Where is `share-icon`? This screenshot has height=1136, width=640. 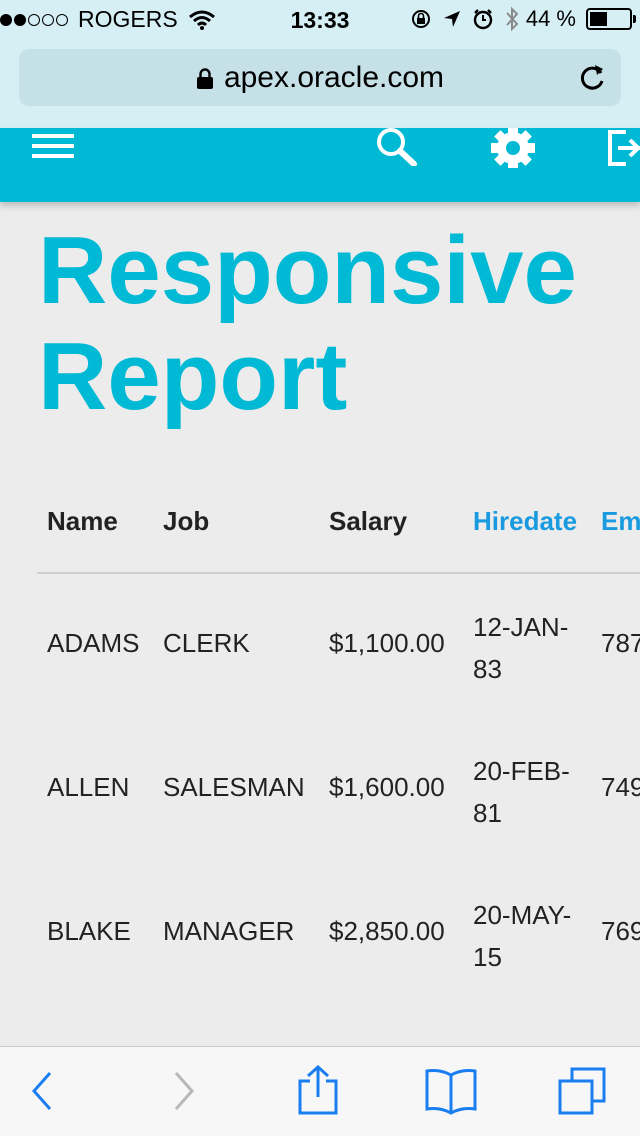 share-icon is located at coordinates (318, 1090).